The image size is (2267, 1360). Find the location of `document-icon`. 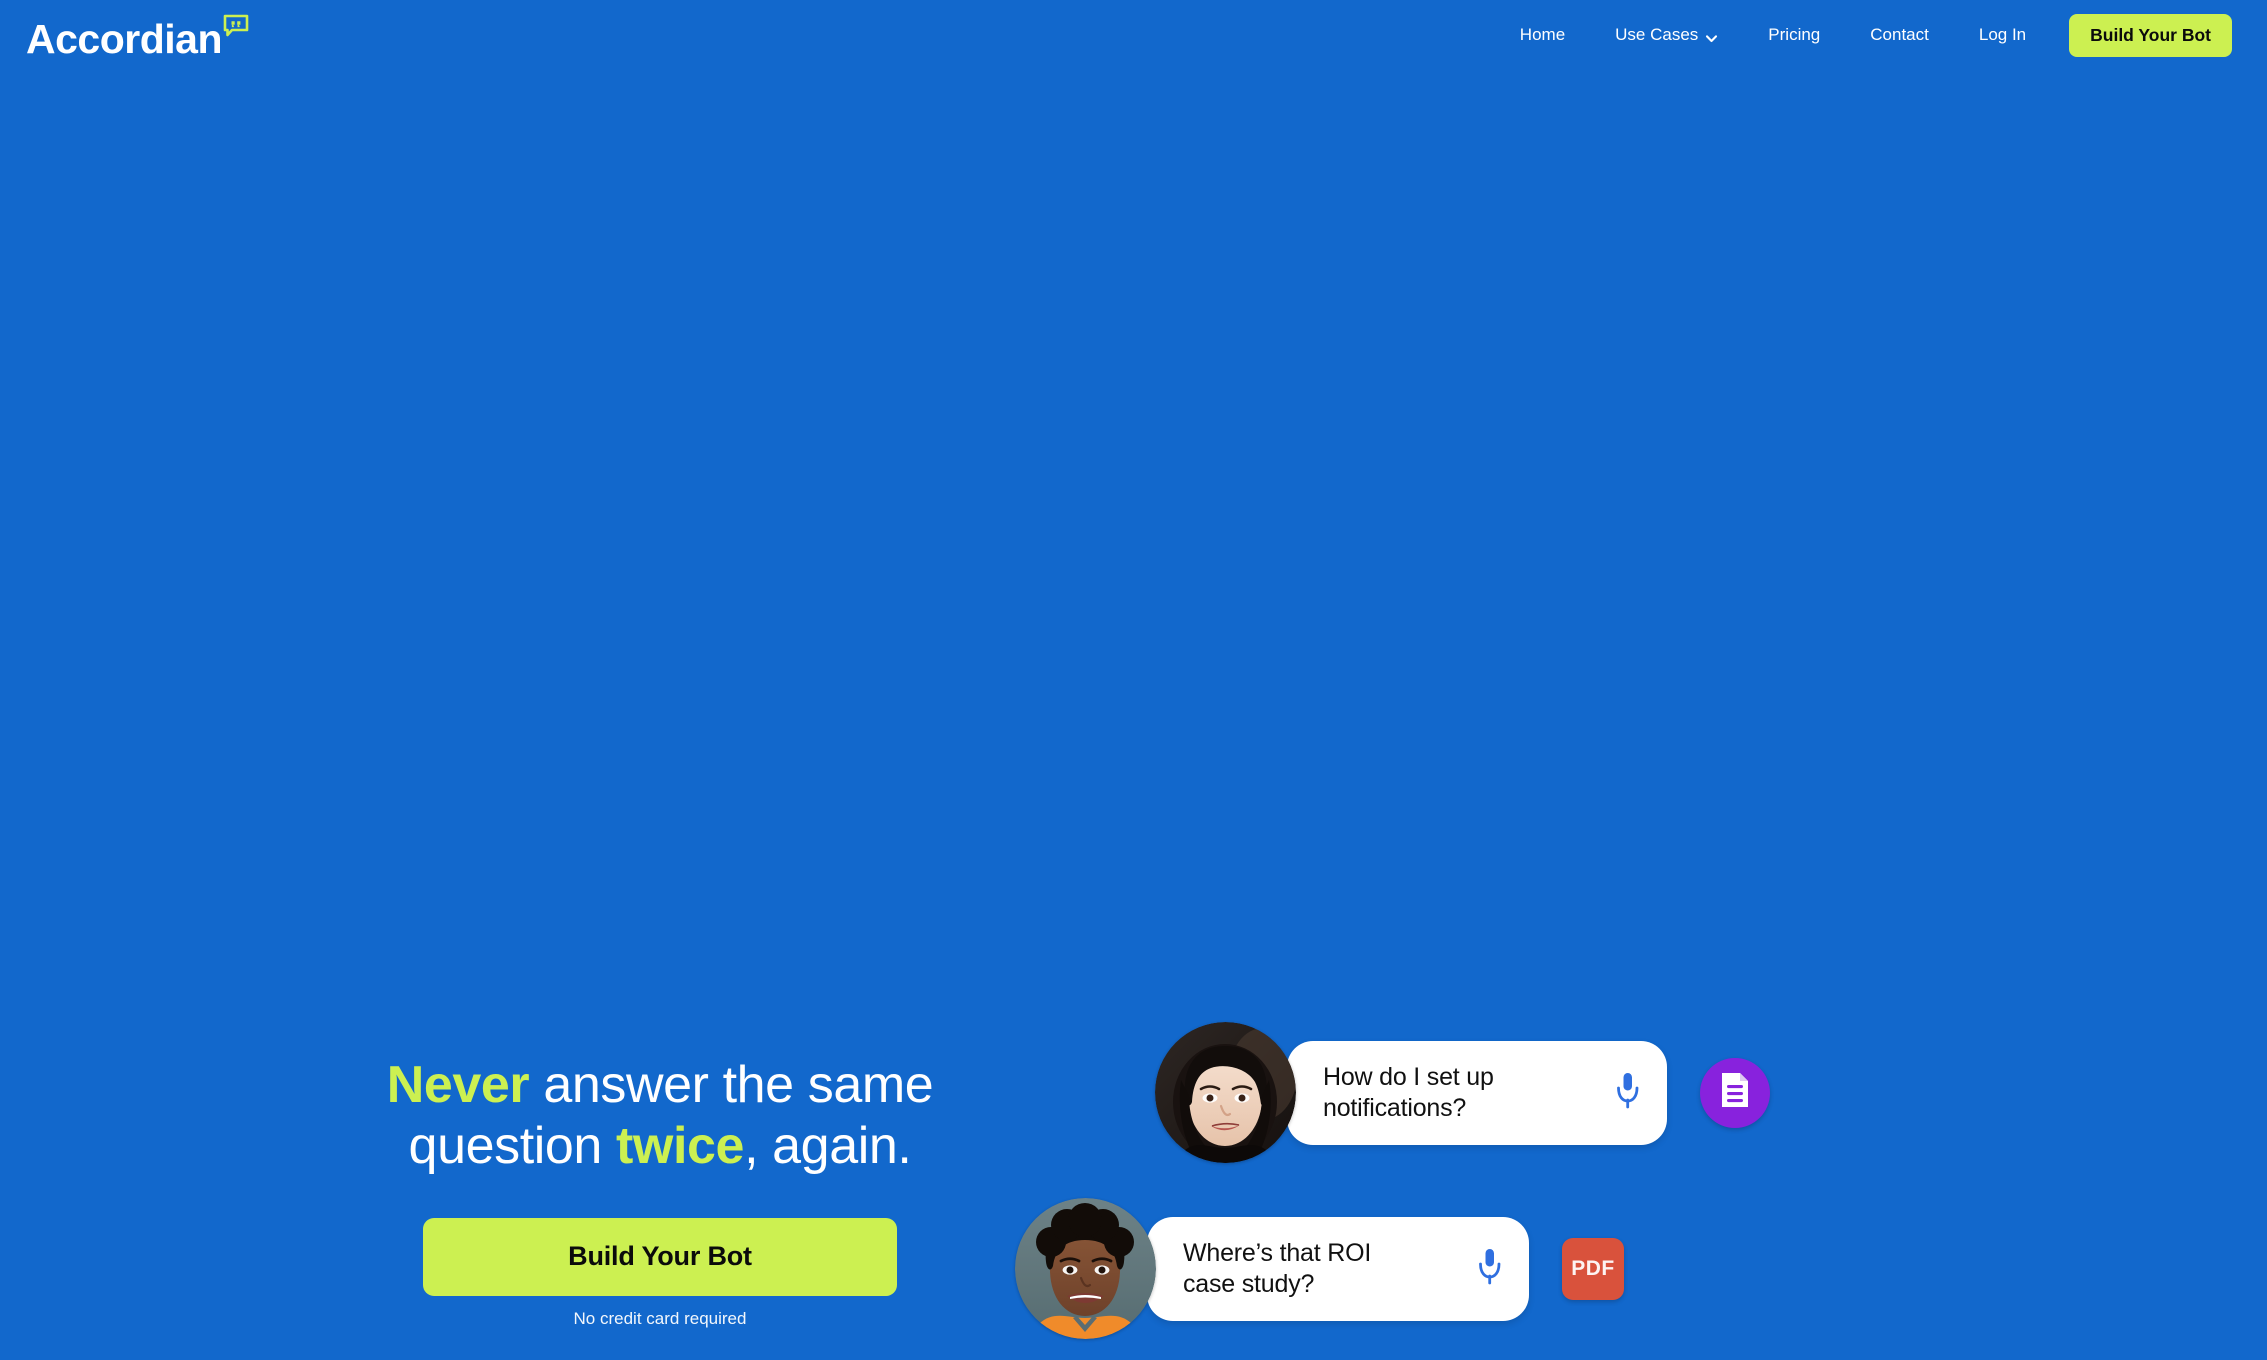

document-icon is located at coordinates (1735, 1092).